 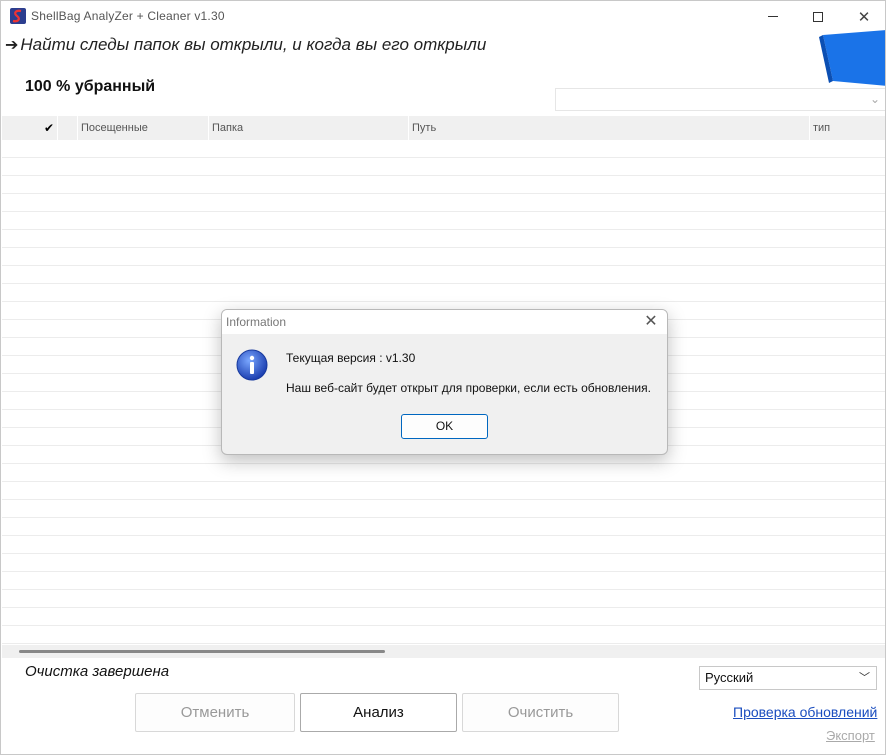 I want to click on info-icon, so click(x=252, y=365).